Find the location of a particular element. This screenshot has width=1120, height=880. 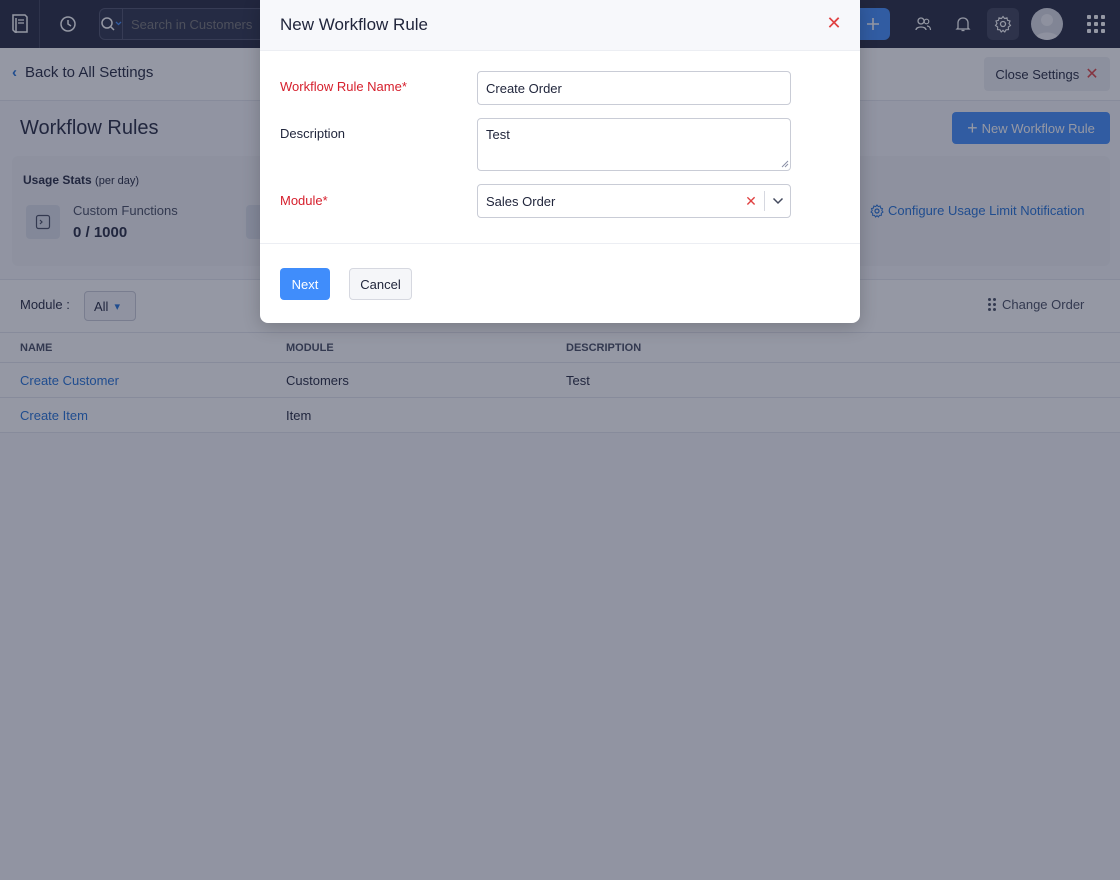

dialog-header: New Workflow Rule ✕ is located at coordinates (560, 25).